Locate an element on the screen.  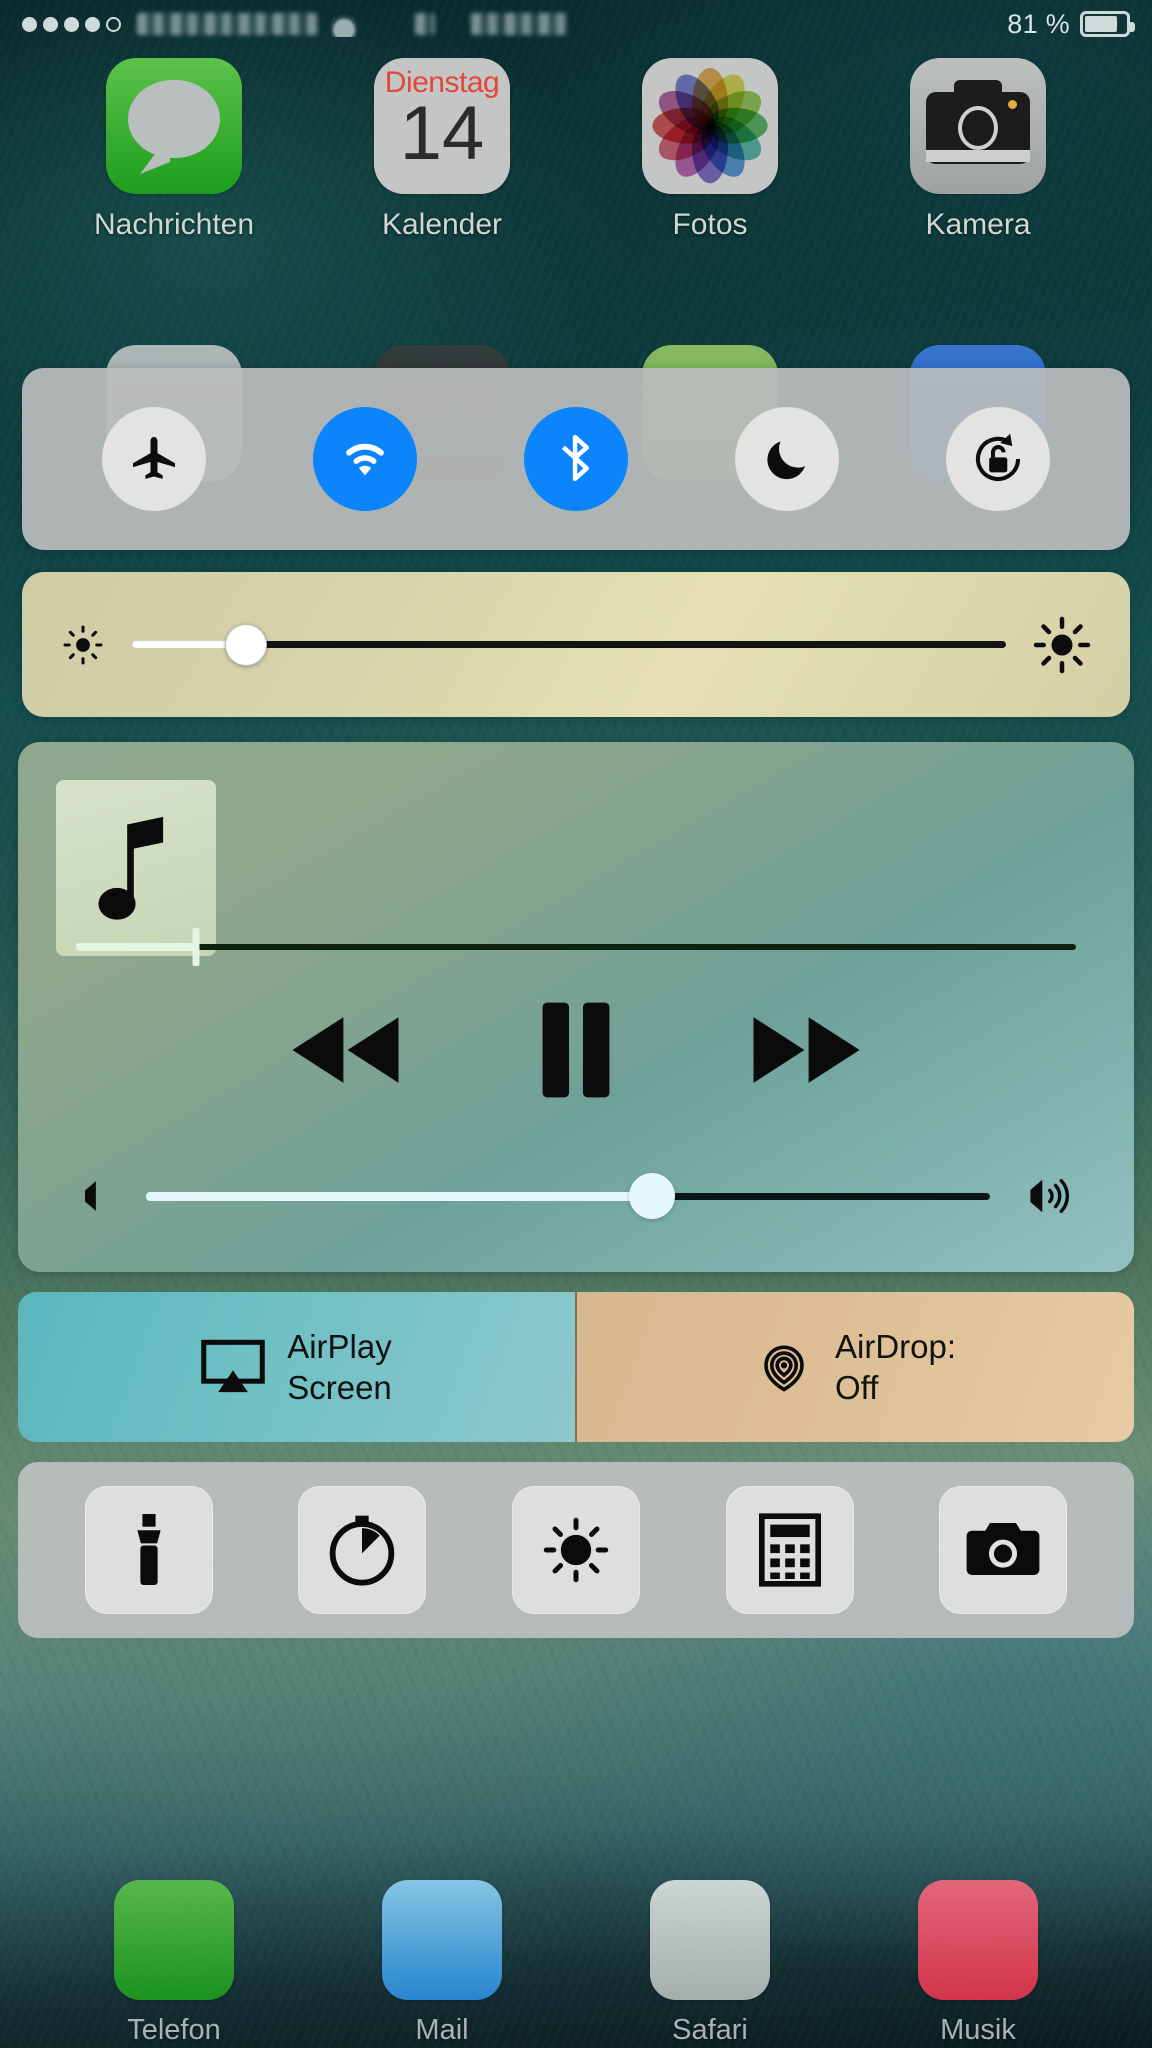
airdrop-icon is located at coordinates (784, 1368).